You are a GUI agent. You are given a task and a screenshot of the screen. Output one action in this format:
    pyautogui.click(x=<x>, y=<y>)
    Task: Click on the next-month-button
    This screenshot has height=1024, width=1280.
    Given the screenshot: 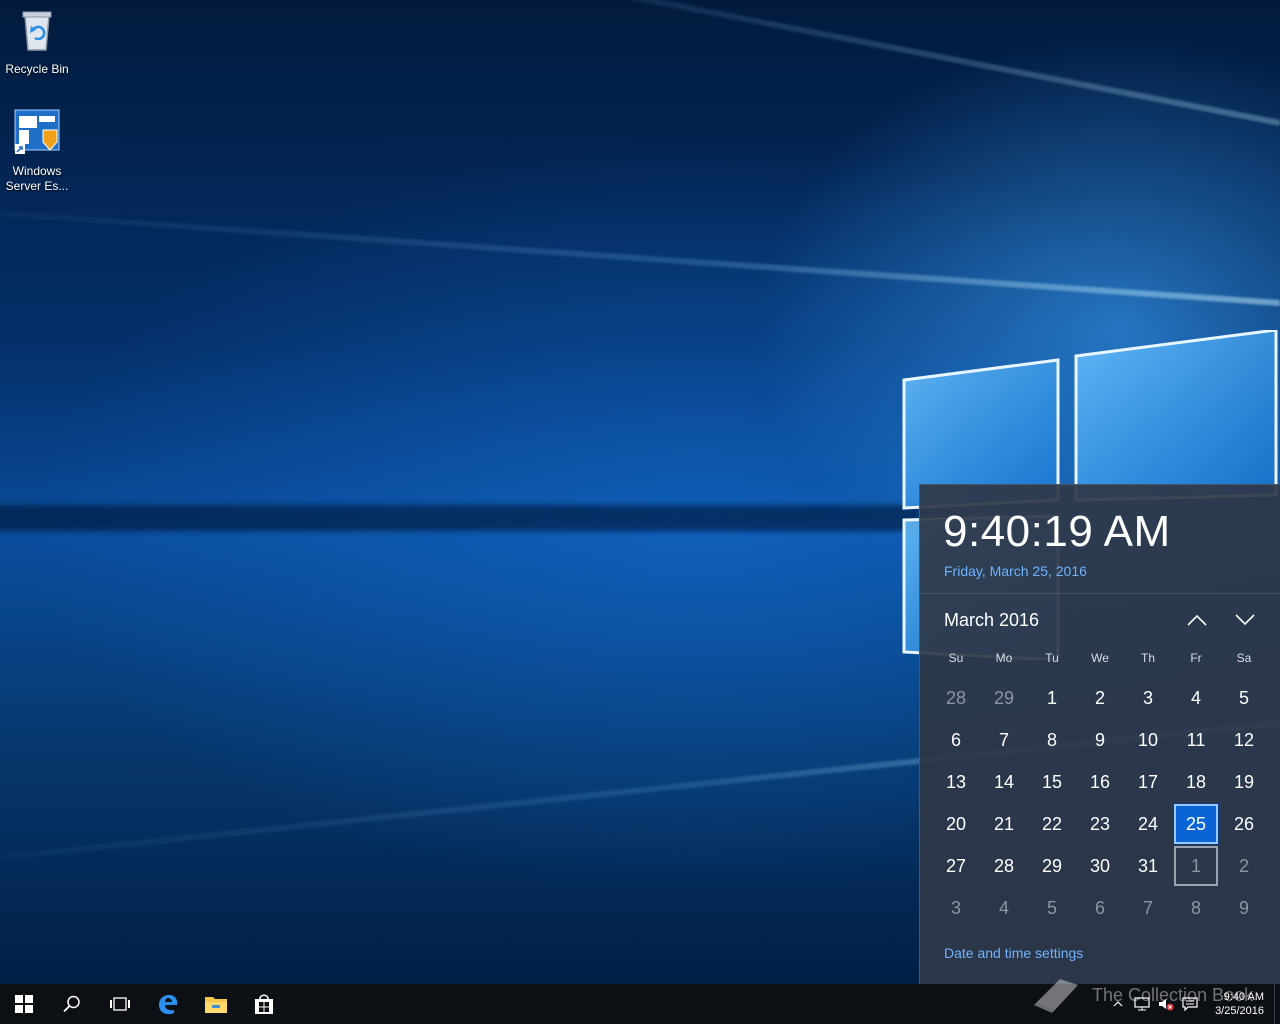 What is the action you would take?
    pyautogui.click(x=1245, y=620)
    